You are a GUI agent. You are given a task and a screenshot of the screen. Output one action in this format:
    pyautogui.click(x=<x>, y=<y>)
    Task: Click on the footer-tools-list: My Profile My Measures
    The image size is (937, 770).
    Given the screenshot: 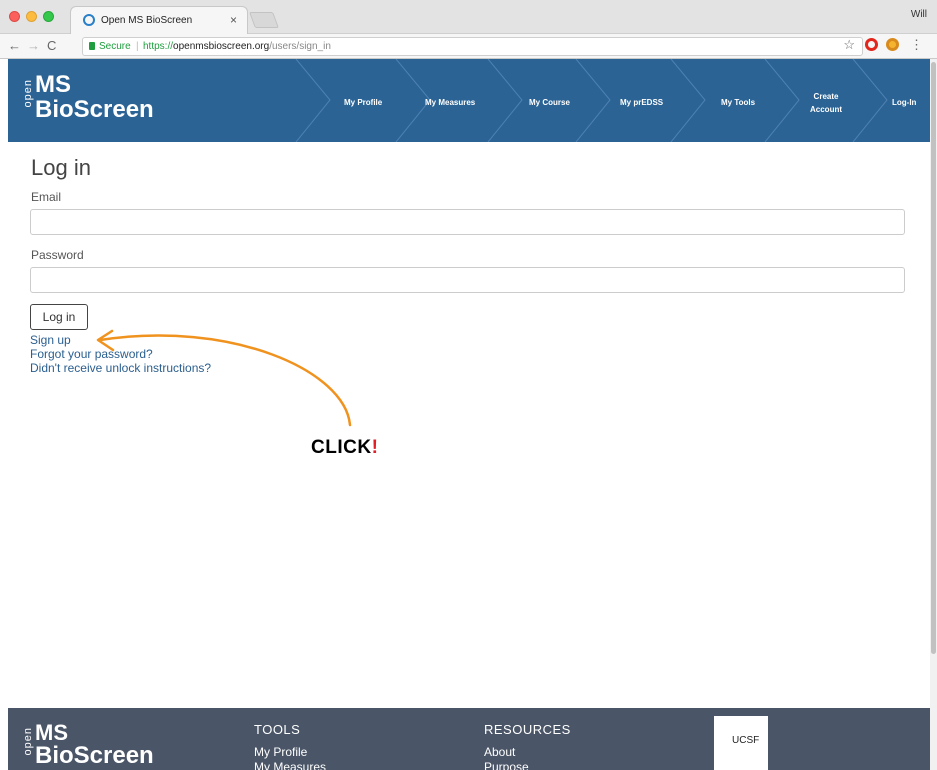 What is the action you would take?
    pyautogui.click(x=290, y=757)
    